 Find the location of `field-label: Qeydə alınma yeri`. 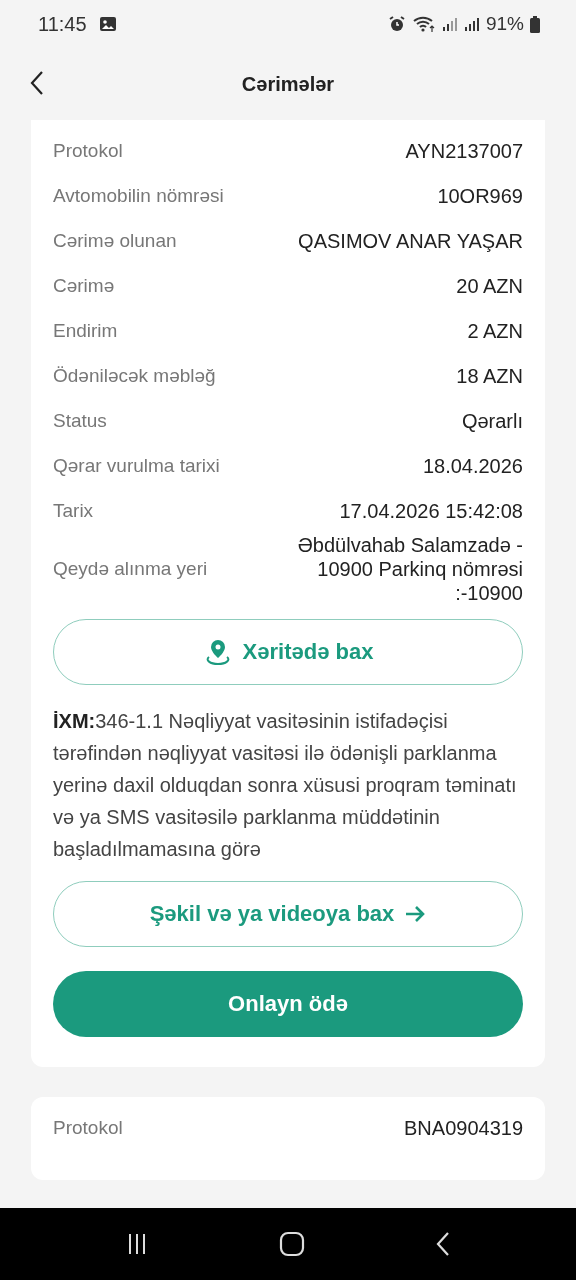

field-label: Qeydə alınma yeri is located at coordinates (130, 569).